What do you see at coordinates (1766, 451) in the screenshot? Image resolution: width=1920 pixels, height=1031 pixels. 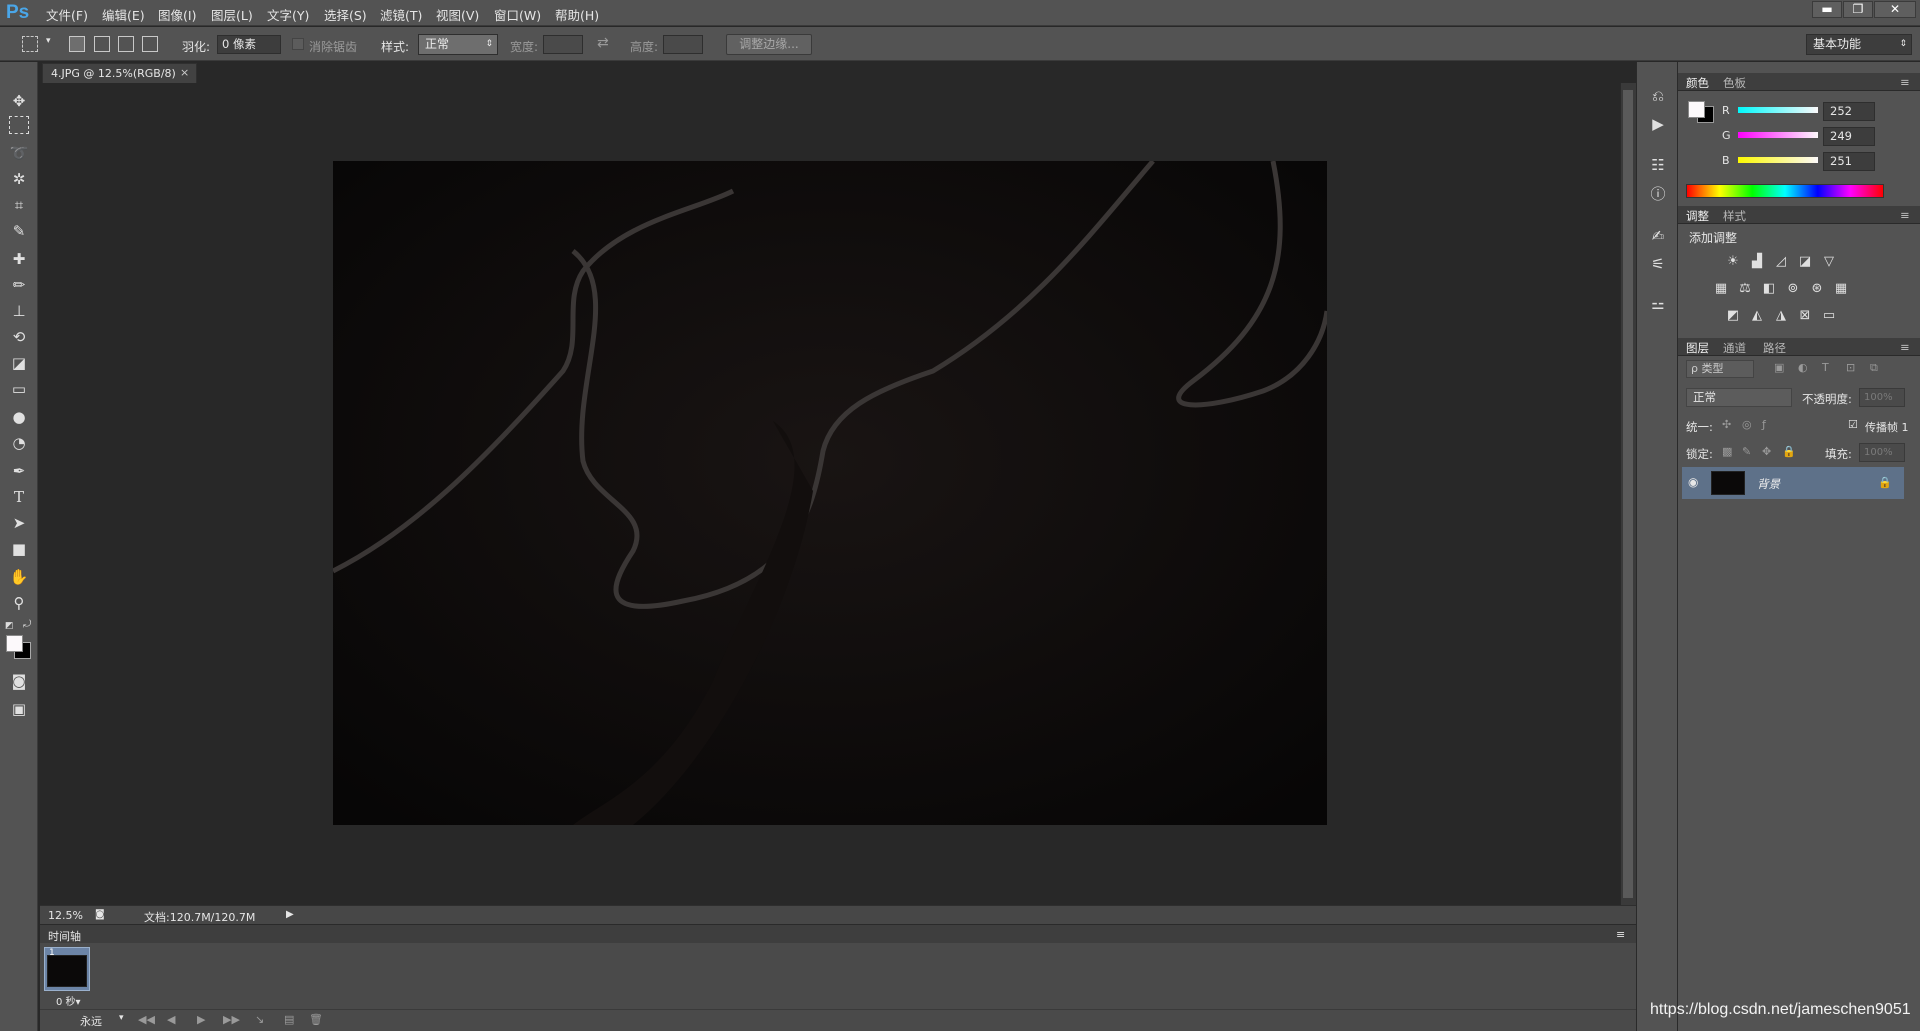 I see `lock-position-icon: ✥` at bounding box center [1766, 451].